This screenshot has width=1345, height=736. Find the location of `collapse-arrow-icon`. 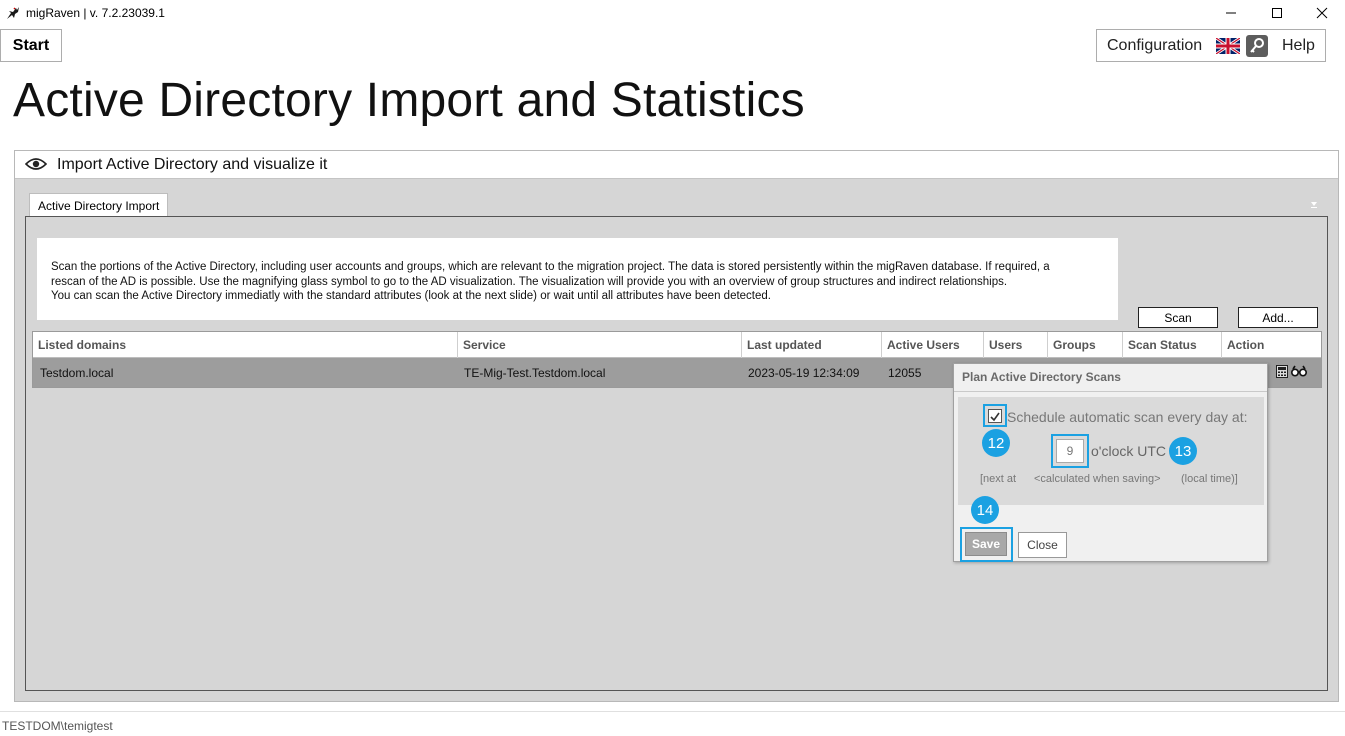

collapse-arrow-icon is located at coordinates (1314, 204).